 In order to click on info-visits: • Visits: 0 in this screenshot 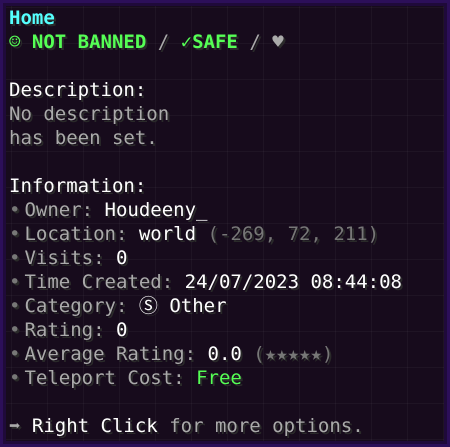, I will do `click(228, 258)`.